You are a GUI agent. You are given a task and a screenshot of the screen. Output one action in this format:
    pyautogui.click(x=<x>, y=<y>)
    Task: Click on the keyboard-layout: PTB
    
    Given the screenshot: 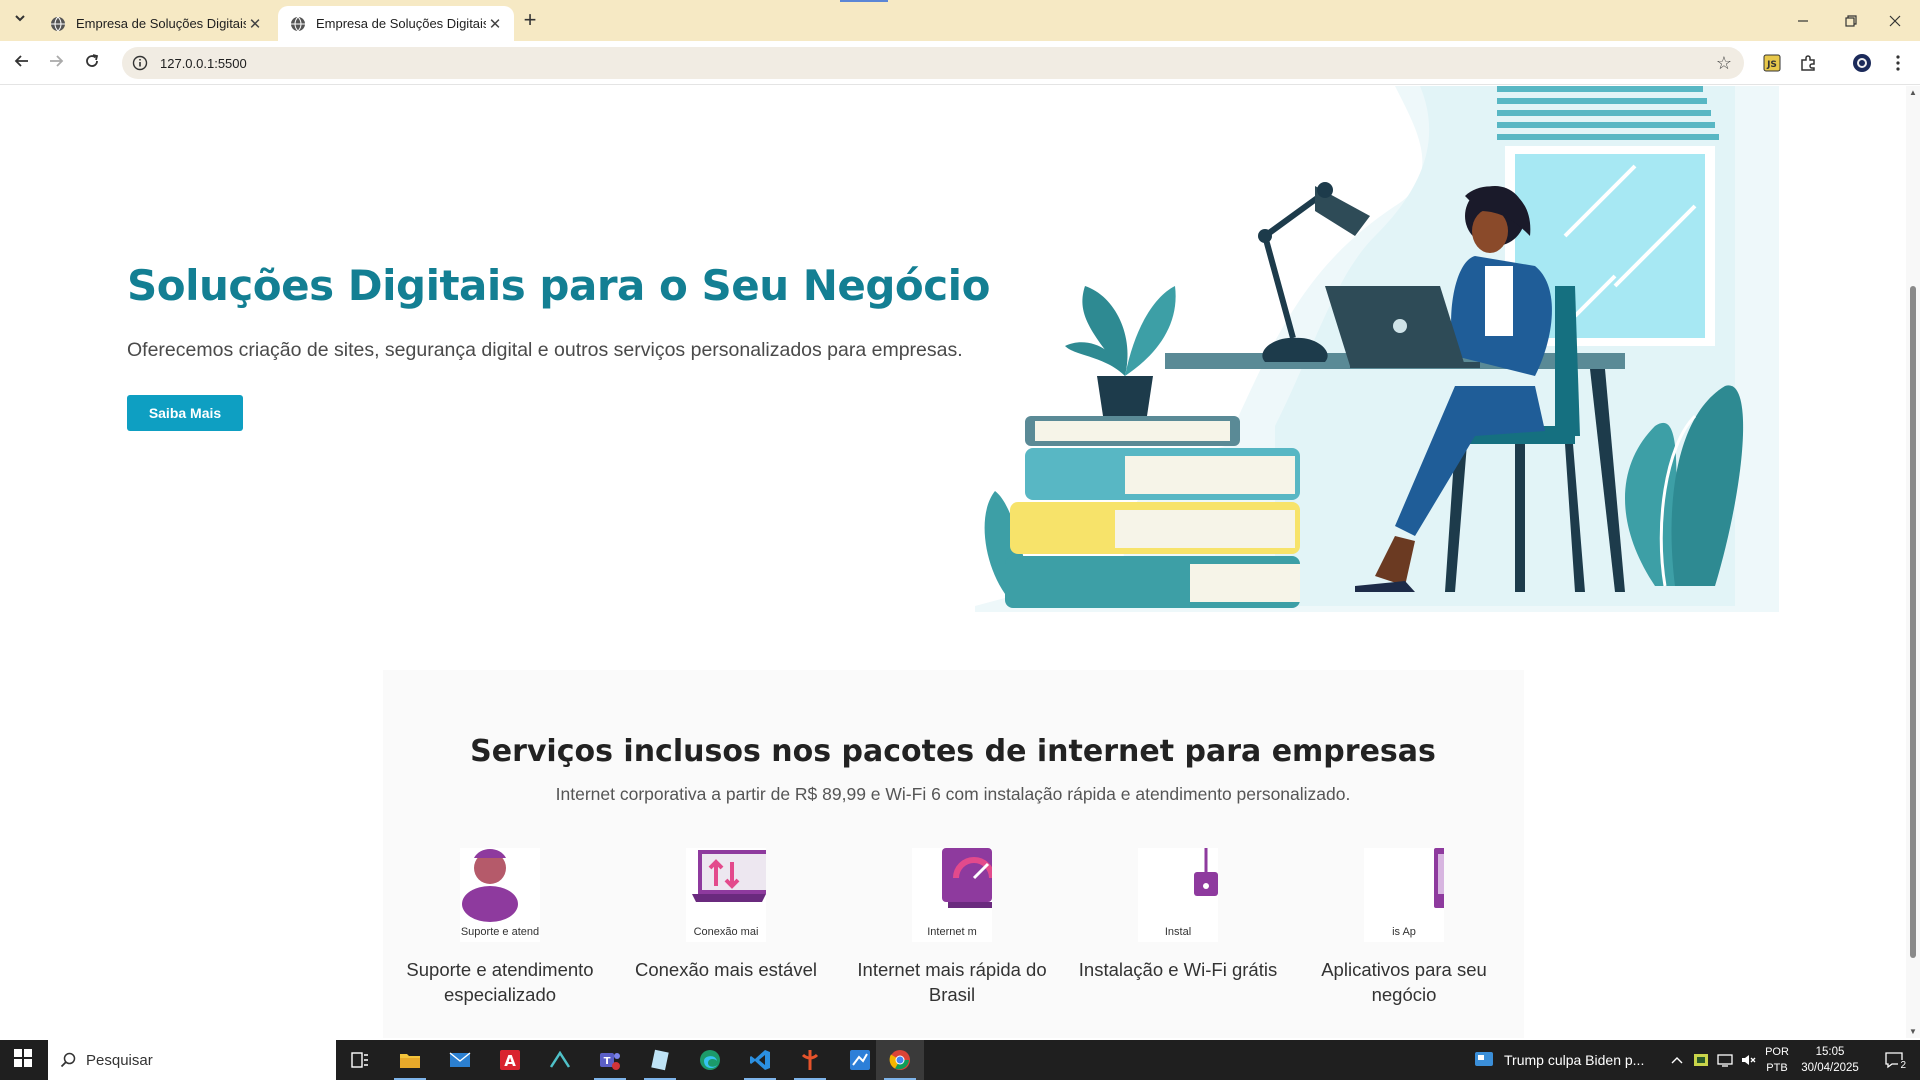 What is the action you would take?
    pyautogui.click(x=1777, y=1068)
    